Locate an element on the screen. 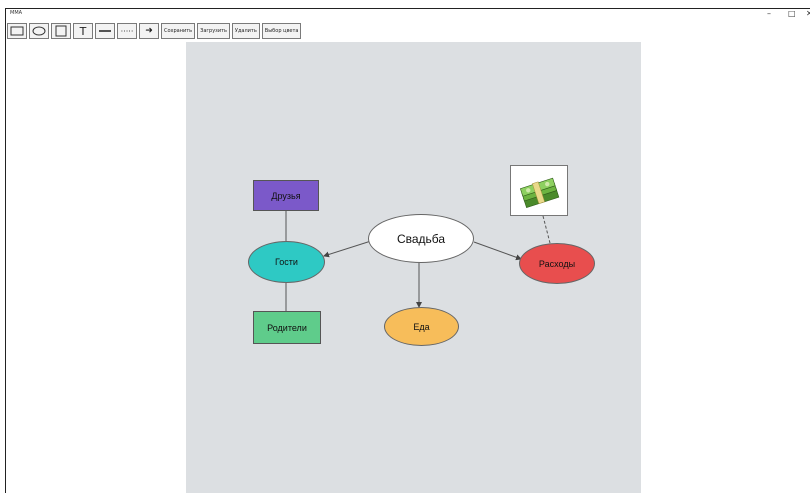  square-icon is located at coordinates (61, 31).